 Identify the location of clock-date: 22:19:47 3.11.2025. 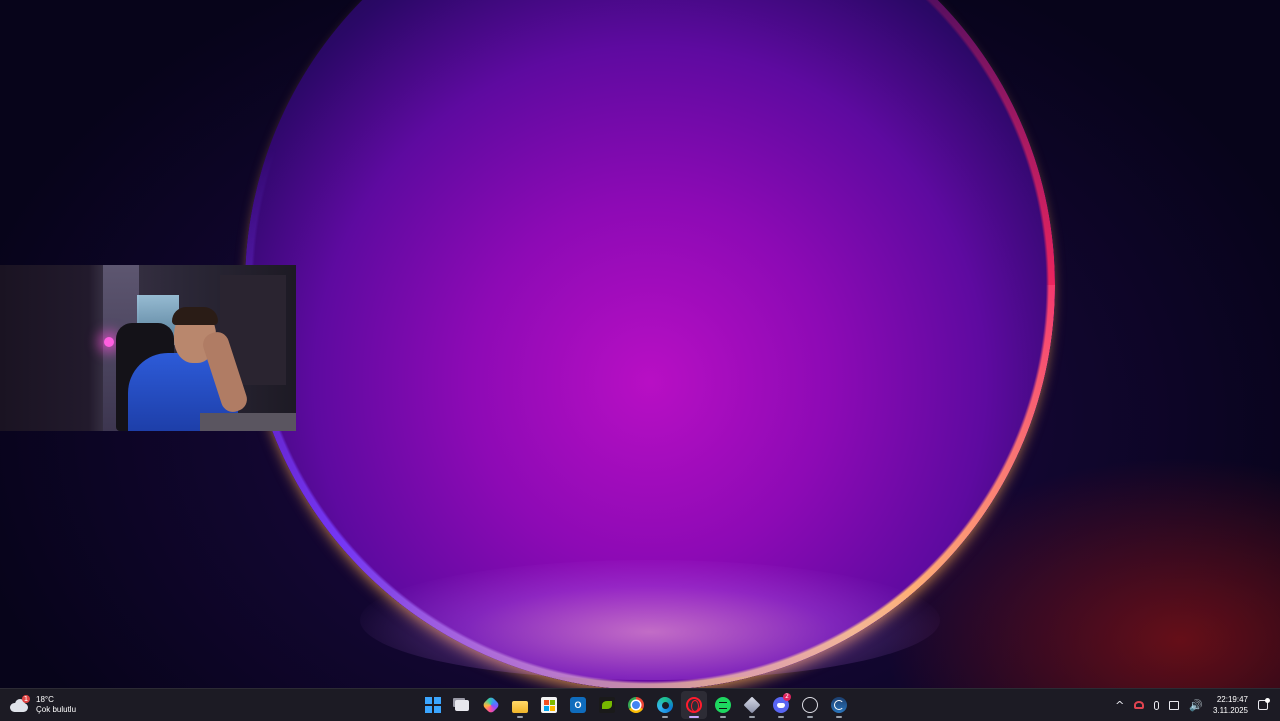
(1230, 705).